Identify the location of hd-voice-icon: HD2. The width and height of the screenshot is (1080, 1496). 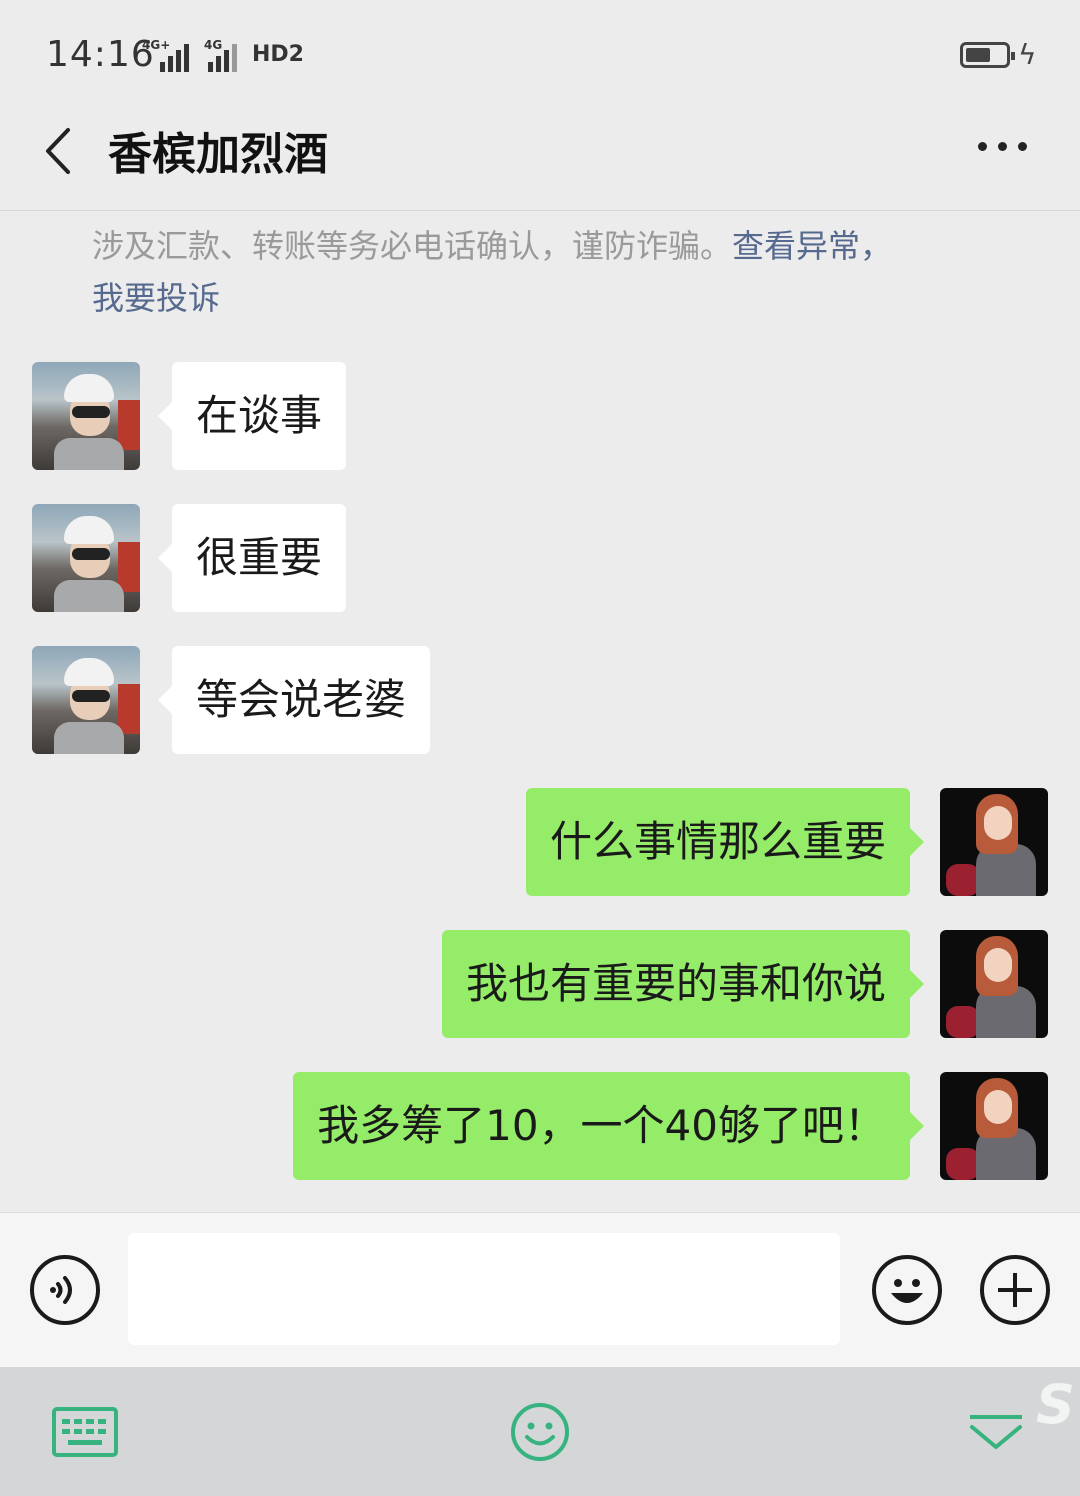
(278, 54).